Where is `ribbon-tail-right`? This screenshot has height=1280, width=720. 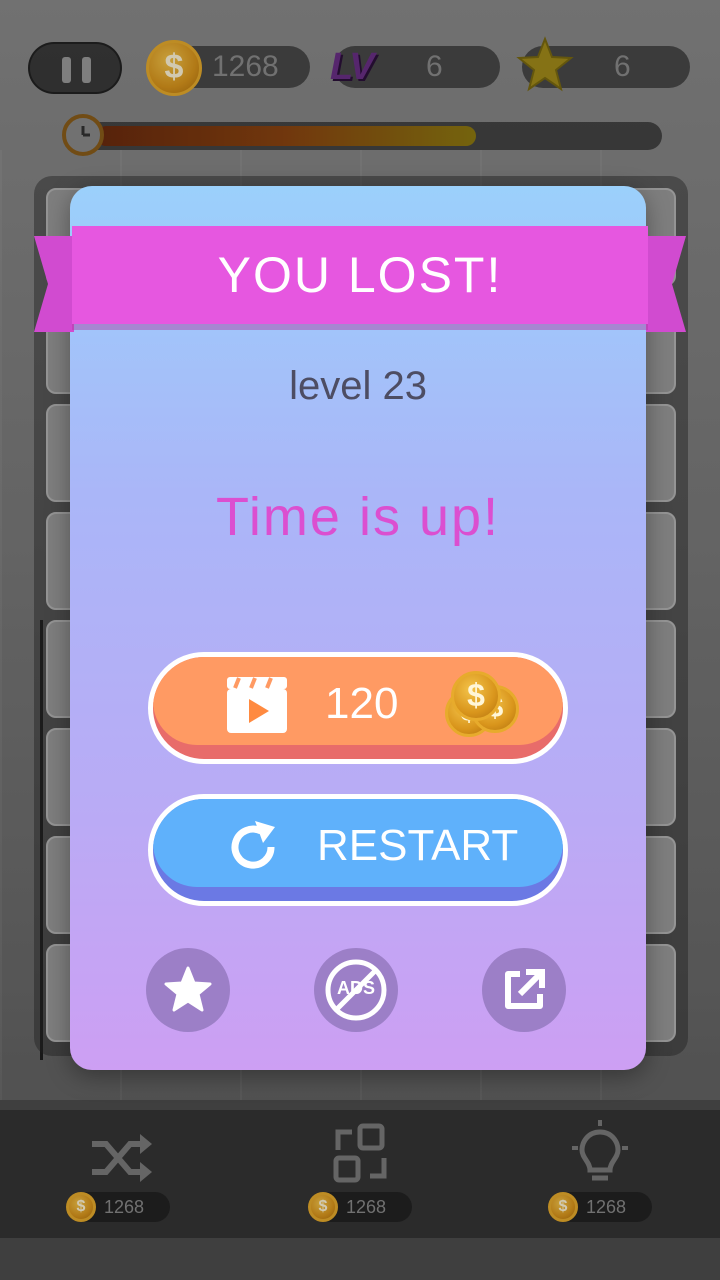
ribbon-tail-right is located at coordinates (666, 284).